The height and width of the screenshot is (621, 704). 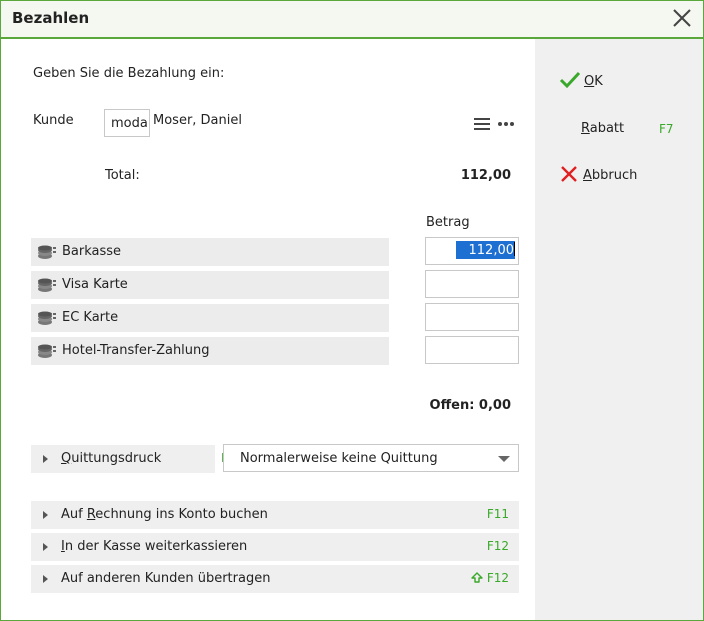 What do you see at coordinates (506, 124) in the screenshot?
I see `more-icon` at bounding box center [506, 124].